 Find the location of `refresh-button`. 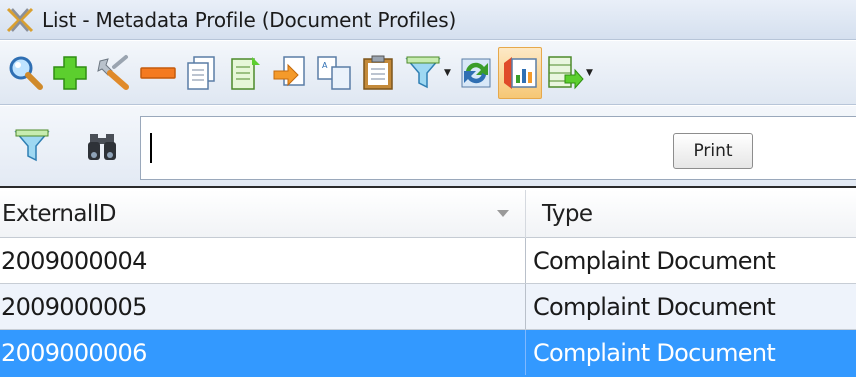

refresh-button is located at coordinates (476, 73).